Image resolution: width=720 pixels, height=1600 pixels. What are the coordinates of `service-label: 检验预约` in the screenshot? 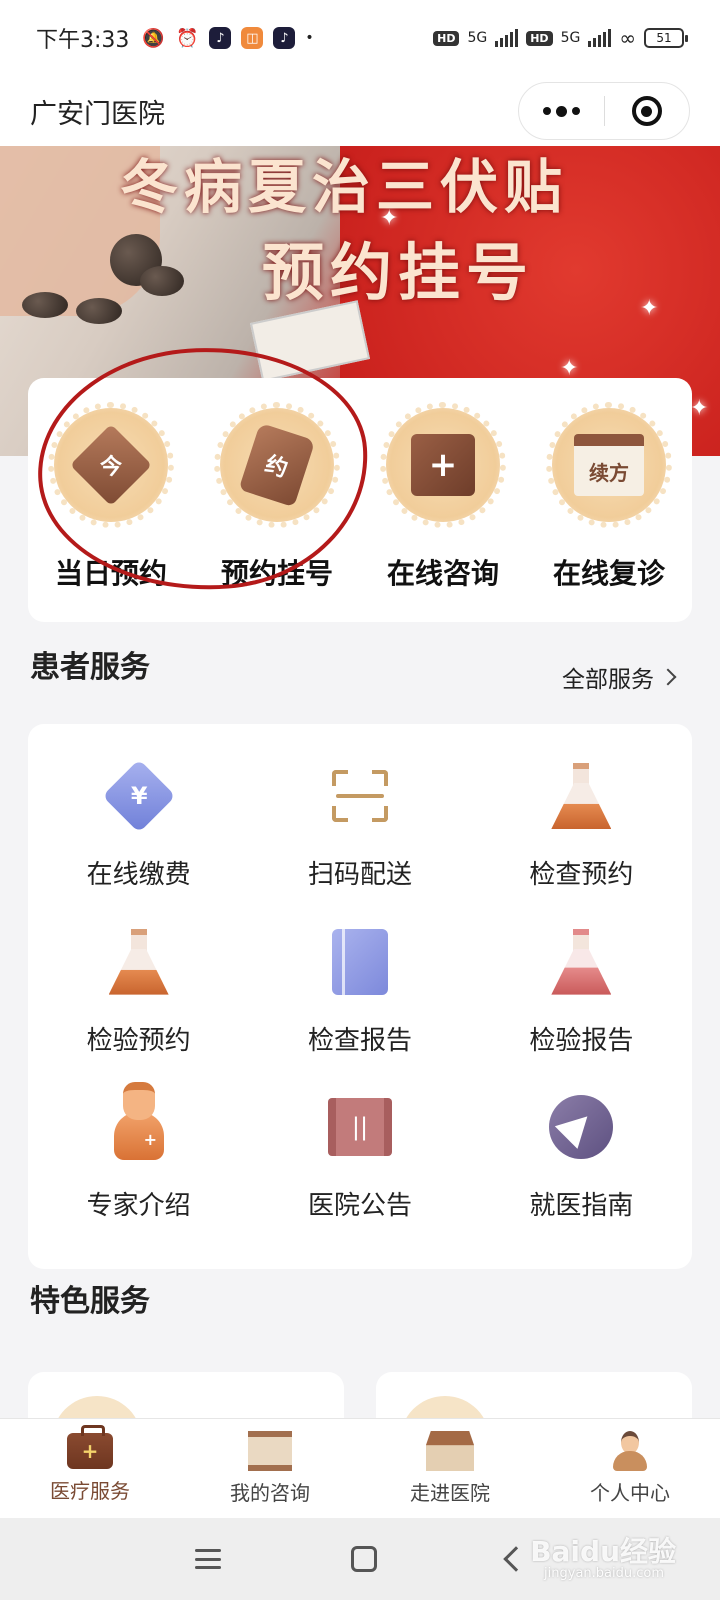 It's located at (138, 1040).